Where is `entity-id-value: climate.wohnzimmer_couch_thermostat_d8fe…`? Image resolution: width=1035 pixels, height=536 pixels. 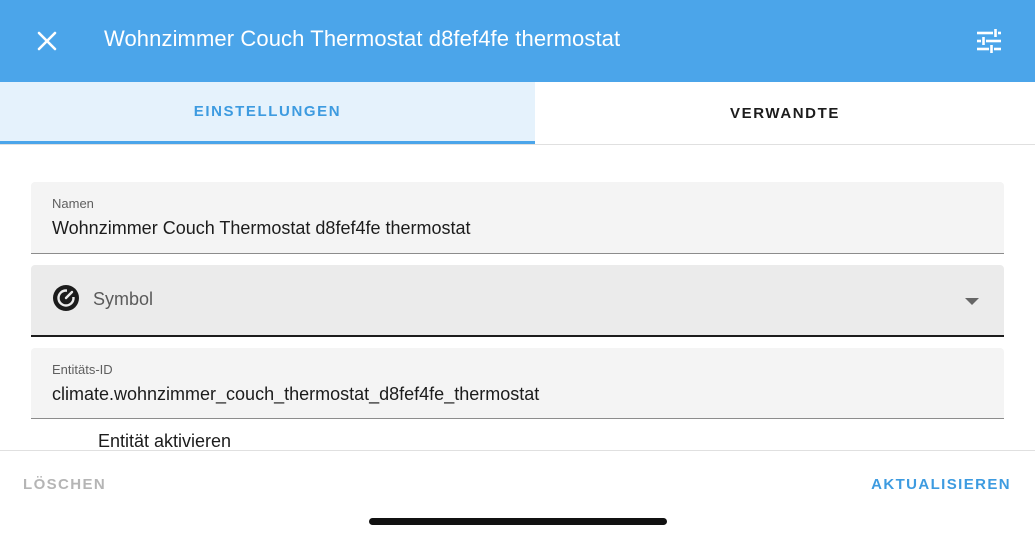 entity-id-value: climate.wohnzimmer_couch_thermostat_d8fe… is located at coordinates (295, 394).